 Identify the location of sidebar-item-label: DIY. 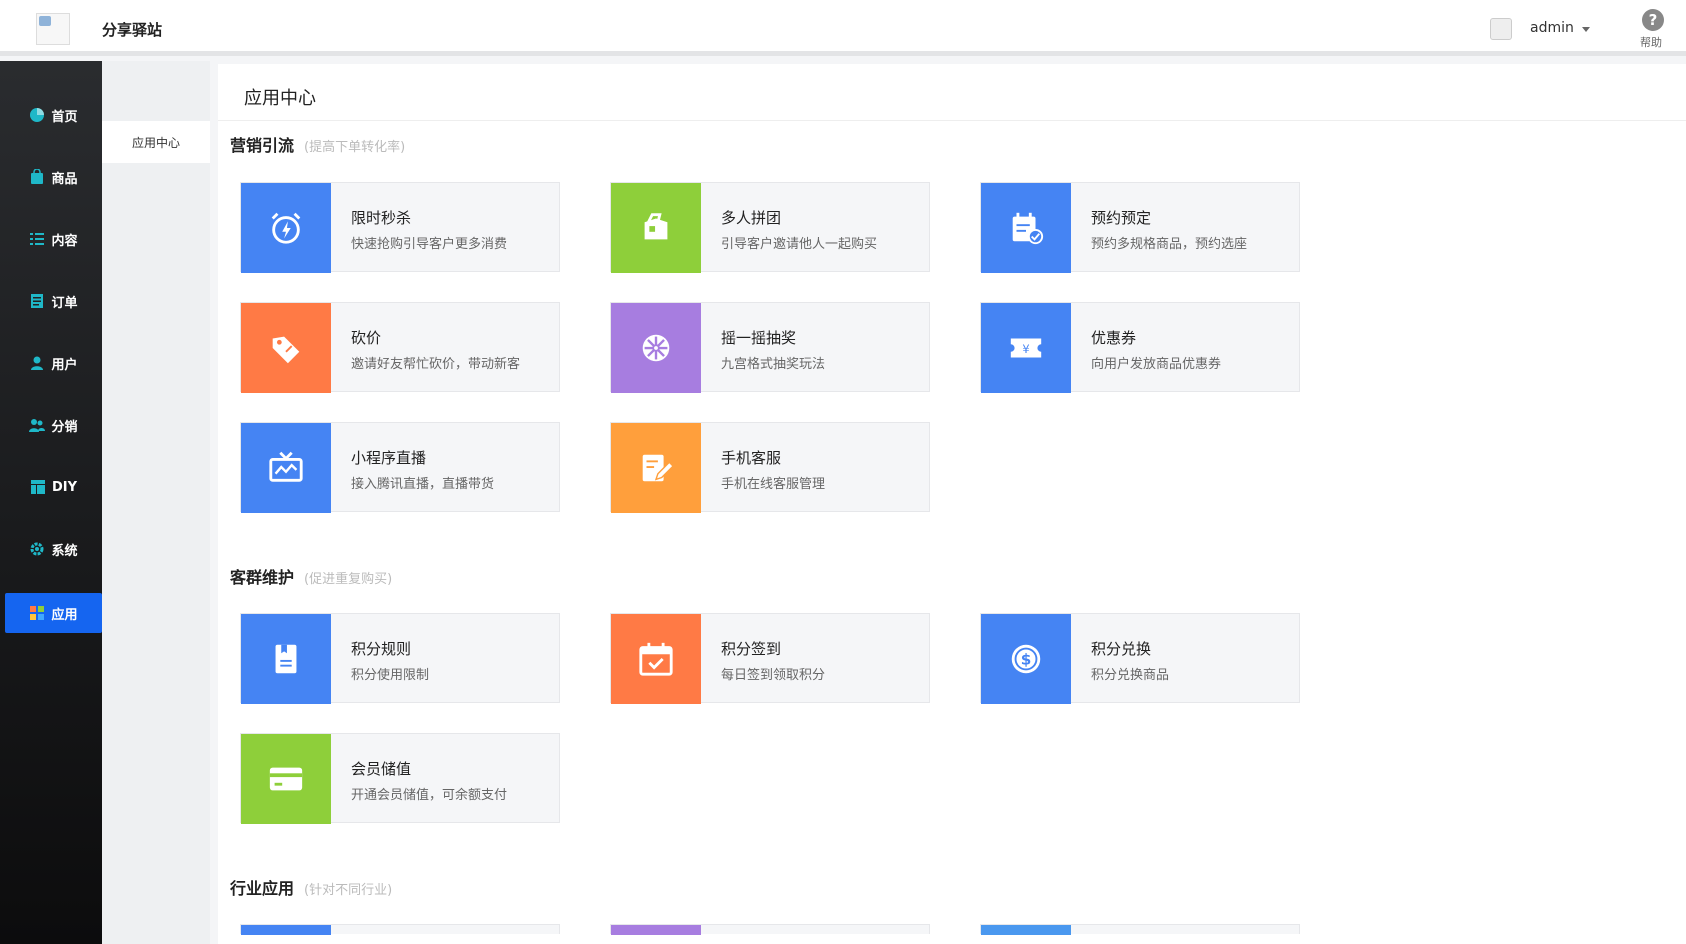
(64, 487).